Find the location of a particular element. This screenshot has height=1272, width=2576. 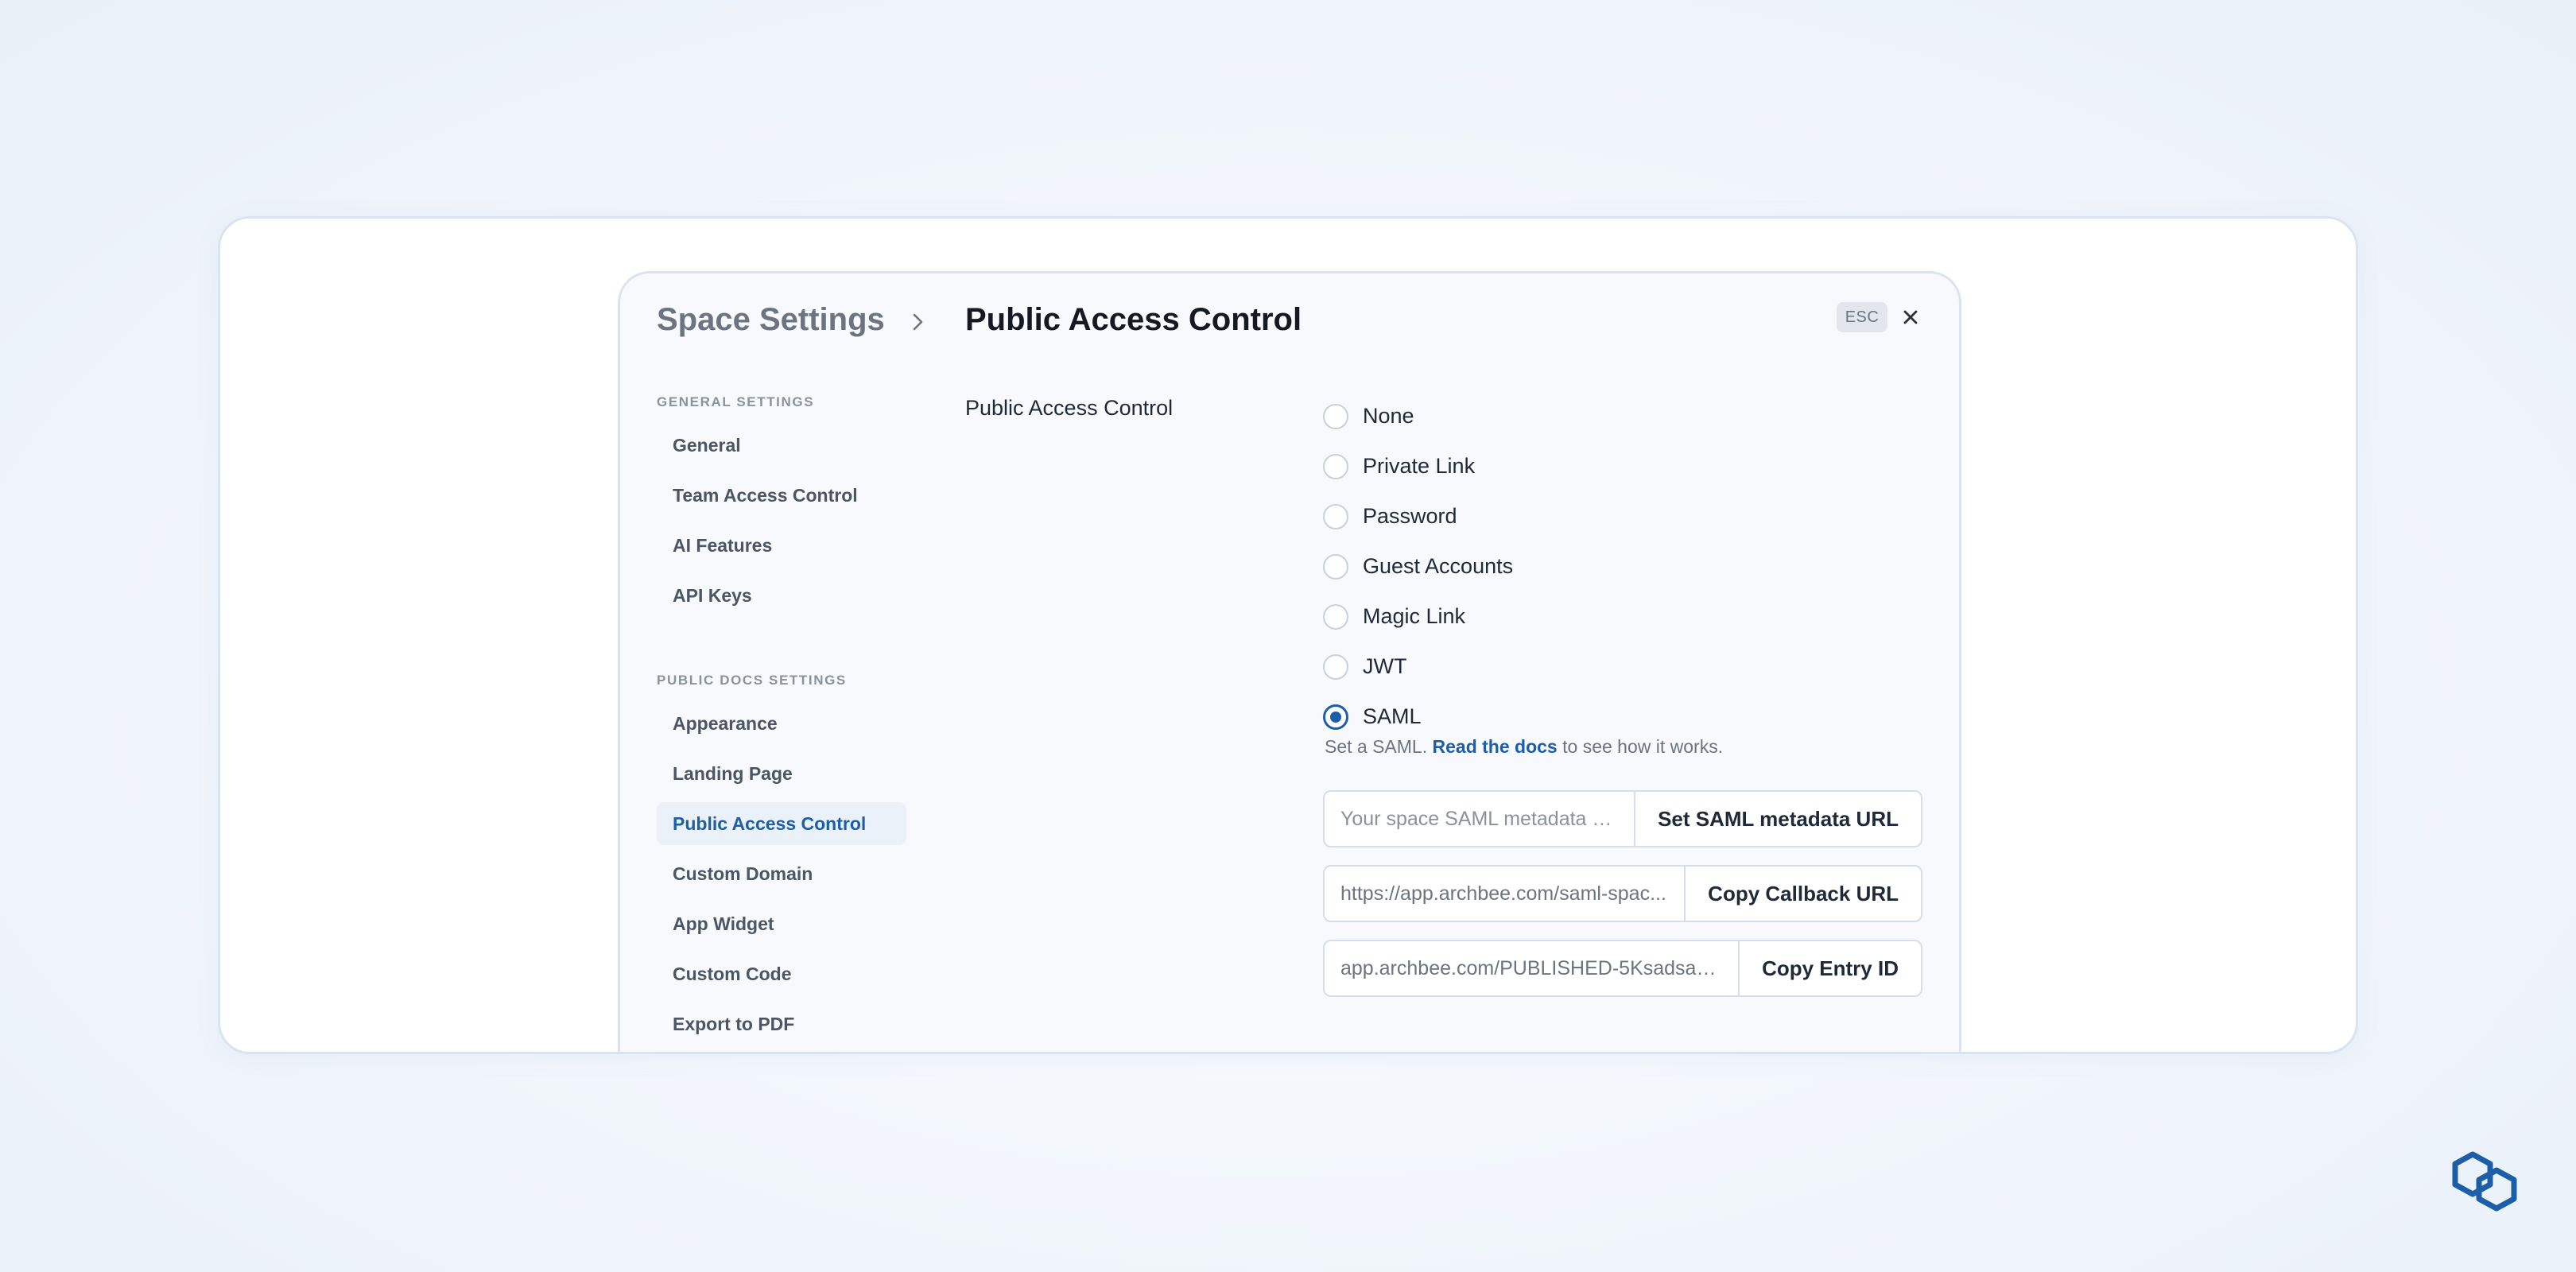

page-title: Public Access Control is located at coordinates (1133, 319).